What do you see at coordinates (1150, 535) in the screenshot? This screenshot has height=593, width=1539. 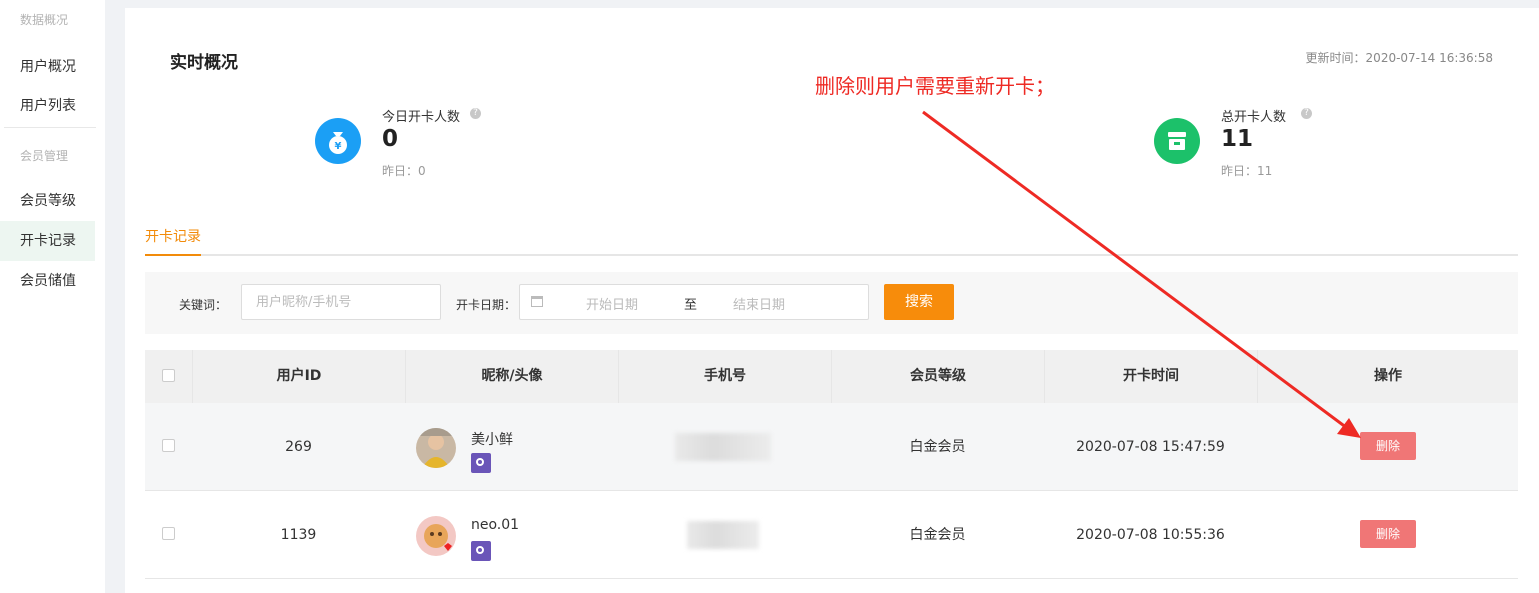 I see `card-time: 2020-07-08 10:55:36` at bounding box center [1150, 535].